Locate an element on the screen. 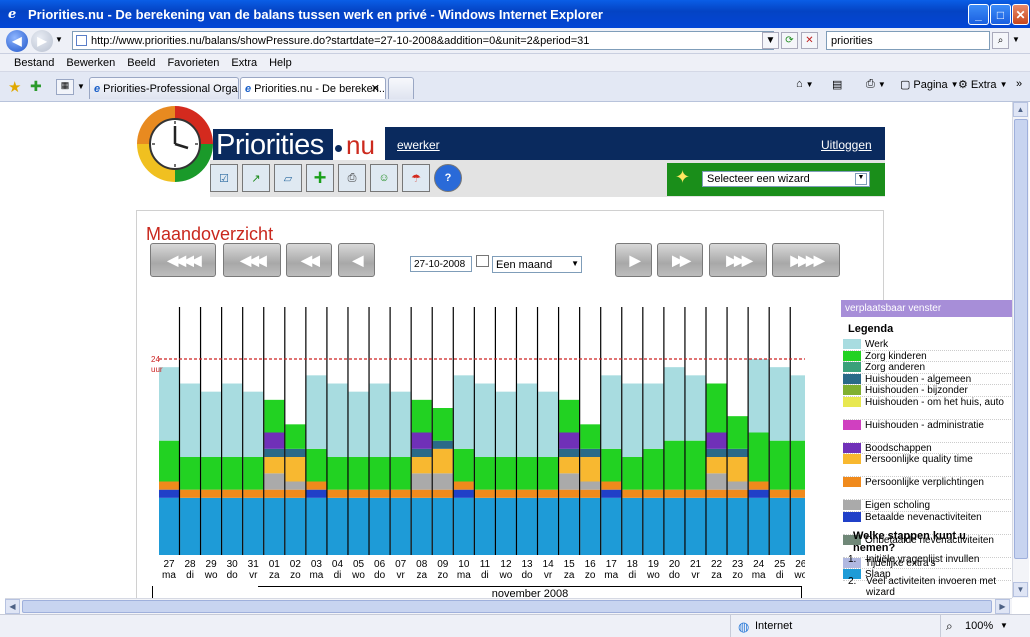  stop-icon: ✕ is located at coordinates (809, 40).